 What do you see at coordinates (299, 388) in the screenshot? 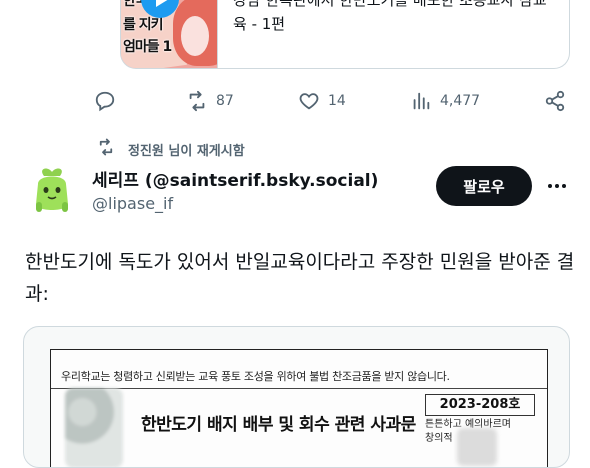
I see `divider` at bounding box center [299, 388].